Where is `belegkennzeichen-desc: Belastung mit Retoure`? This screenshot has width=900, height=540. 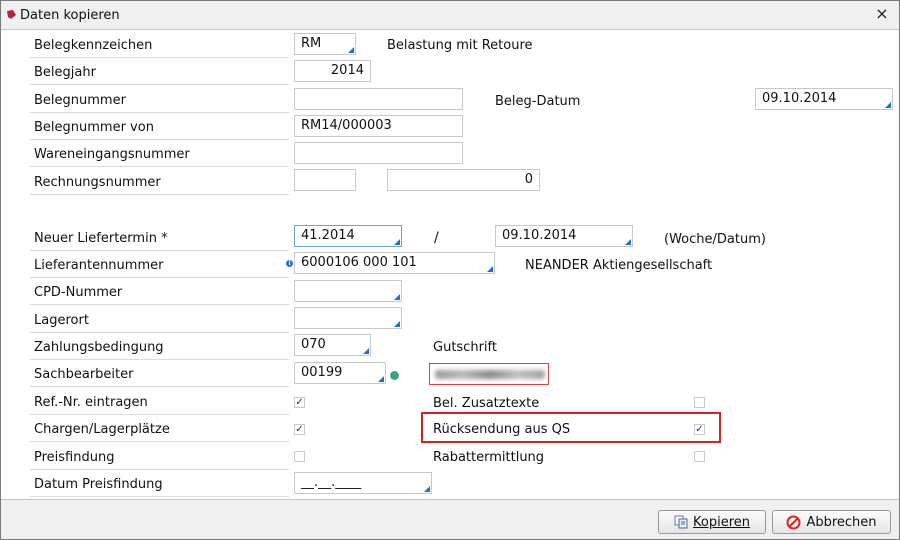
belegkennzeichen-desc: Belastung mit Retoure is located at coordinates (460, 45).